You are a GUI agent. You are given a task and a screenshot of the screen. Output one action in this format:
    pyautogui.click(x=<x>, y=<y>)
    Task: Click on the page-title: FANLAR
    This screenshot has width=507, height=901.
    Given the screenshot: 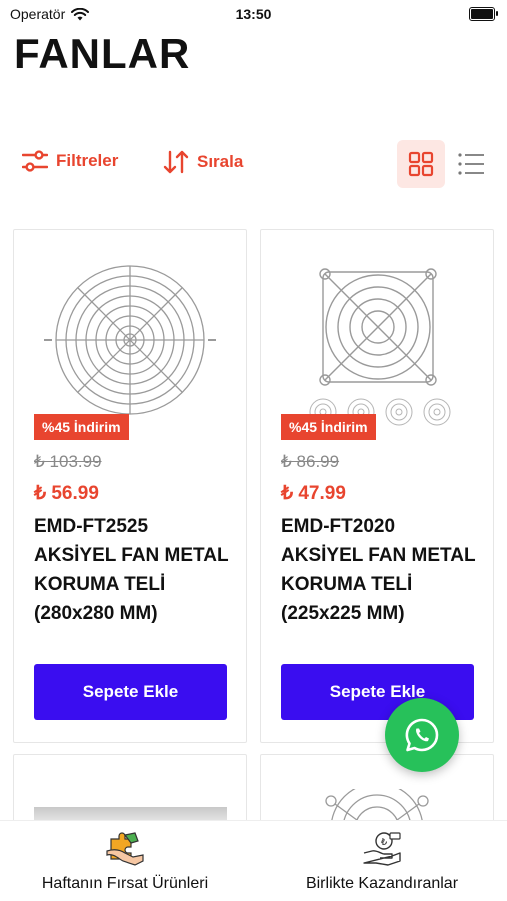 What is the action you would take?
    pyautogui.click(x=102, y=53)
    